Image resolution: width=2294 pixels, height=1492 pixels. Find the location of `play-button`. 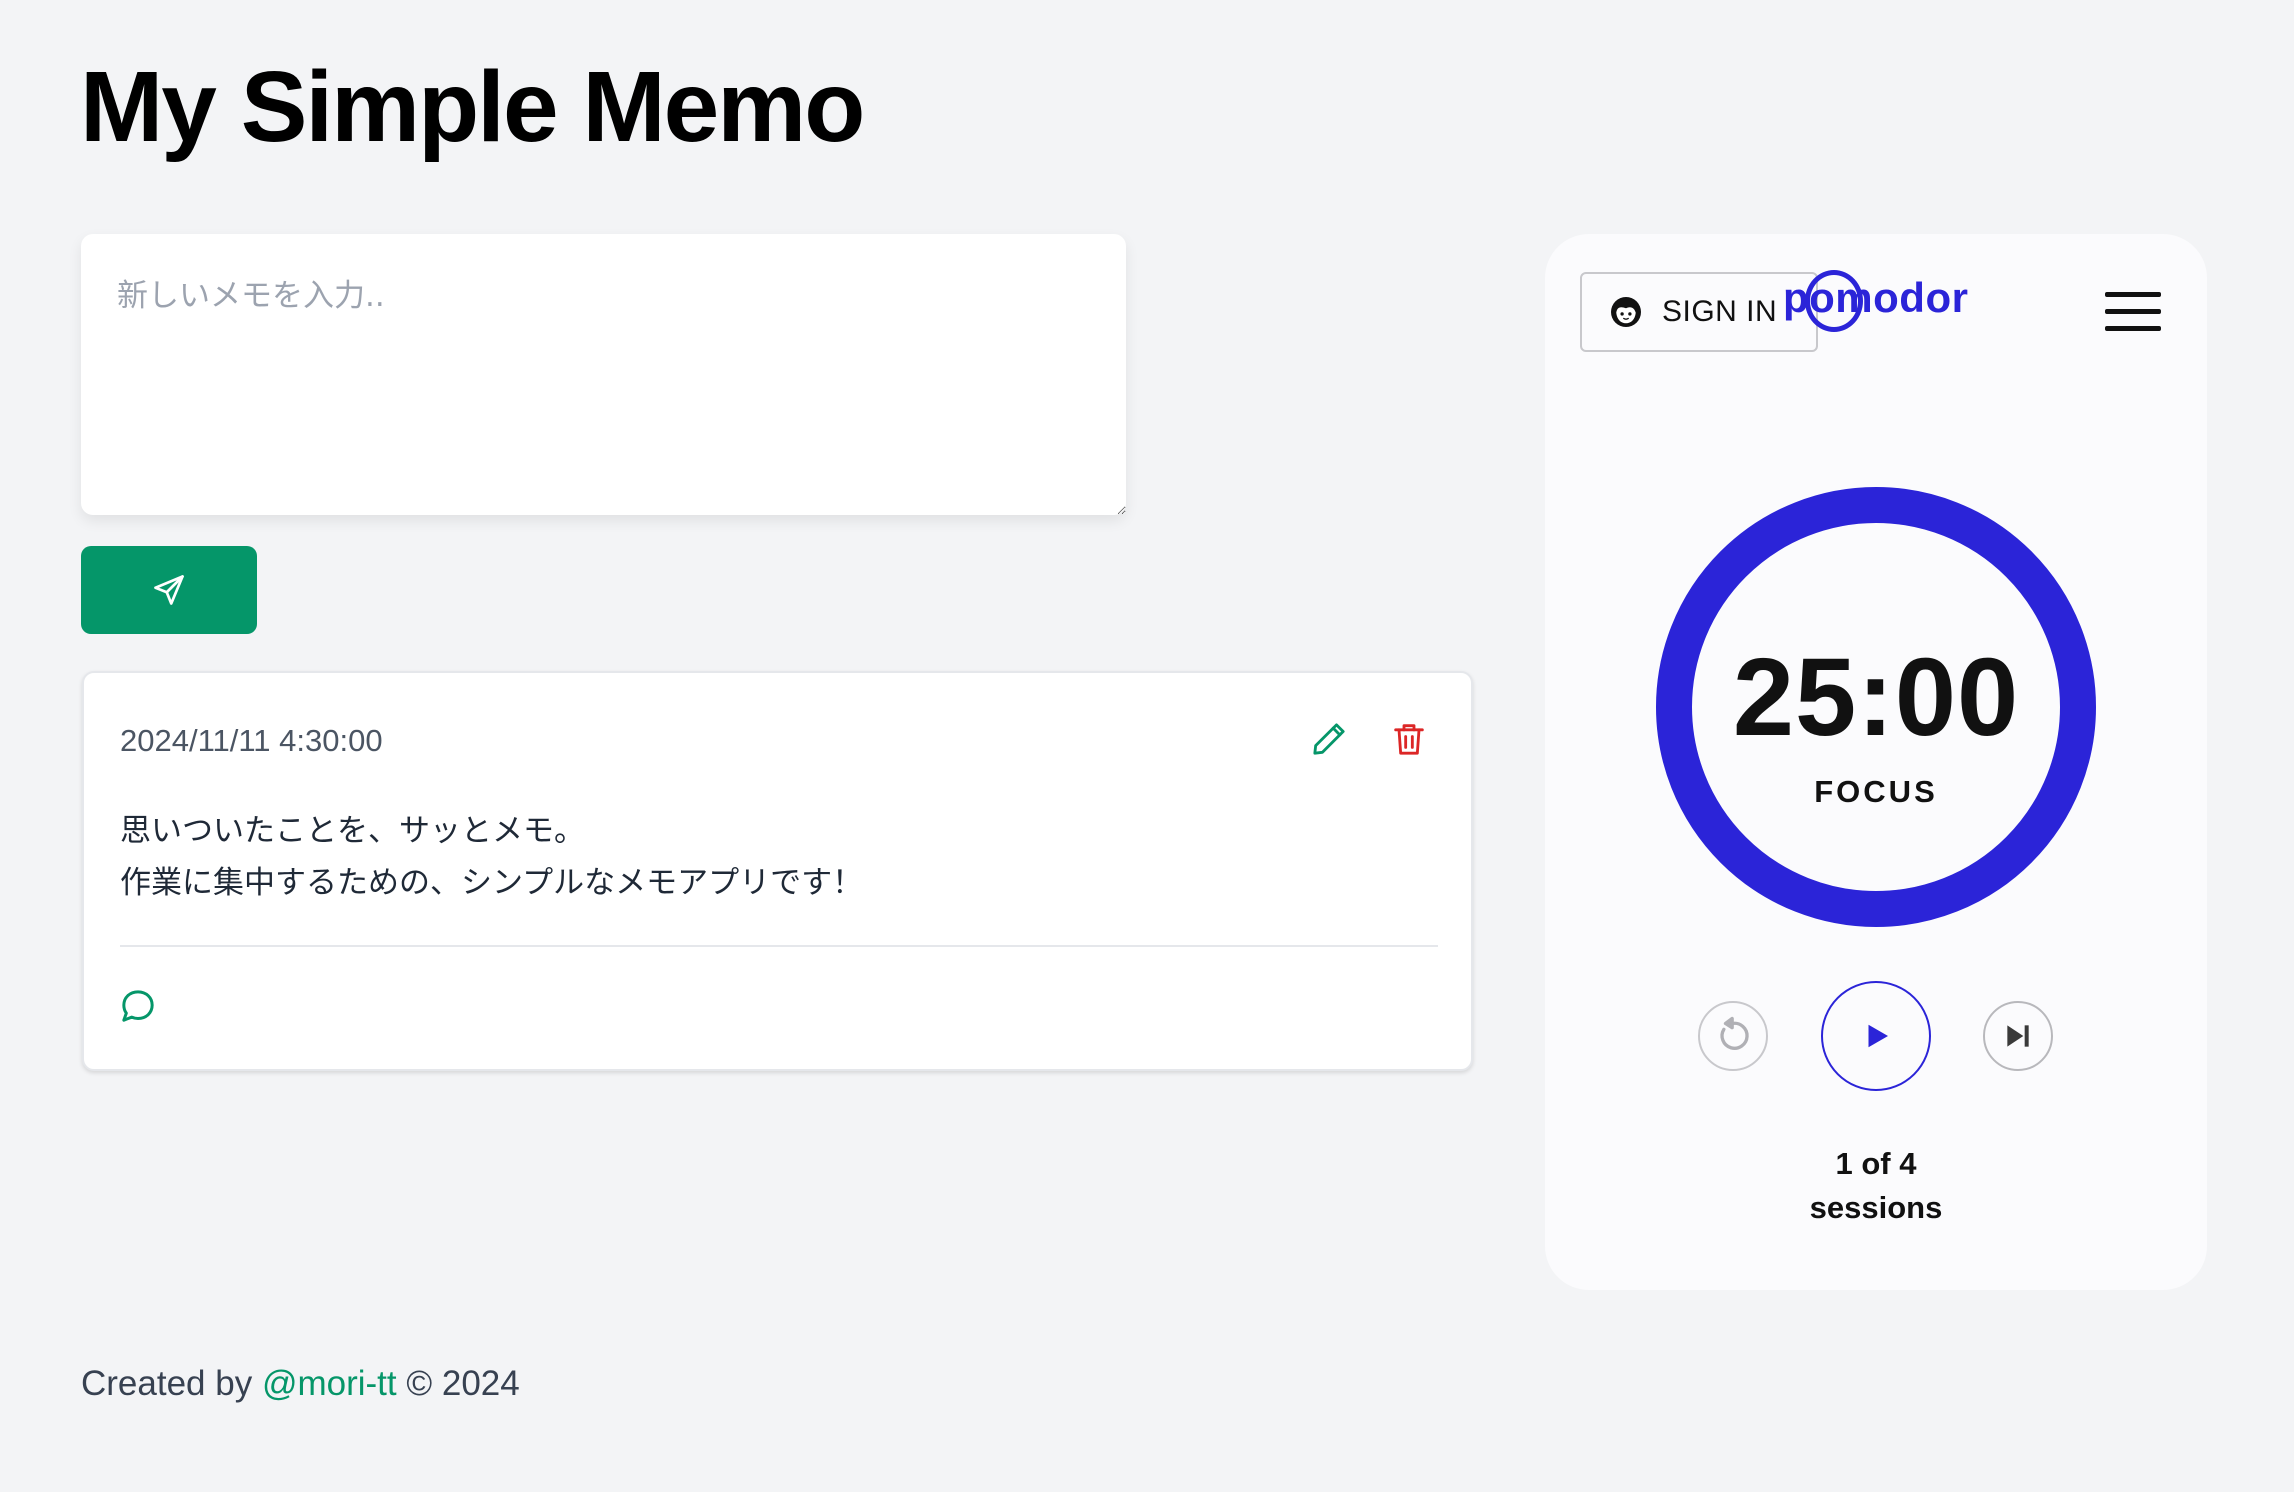

play-button is located at coordinates (1876, 1036).